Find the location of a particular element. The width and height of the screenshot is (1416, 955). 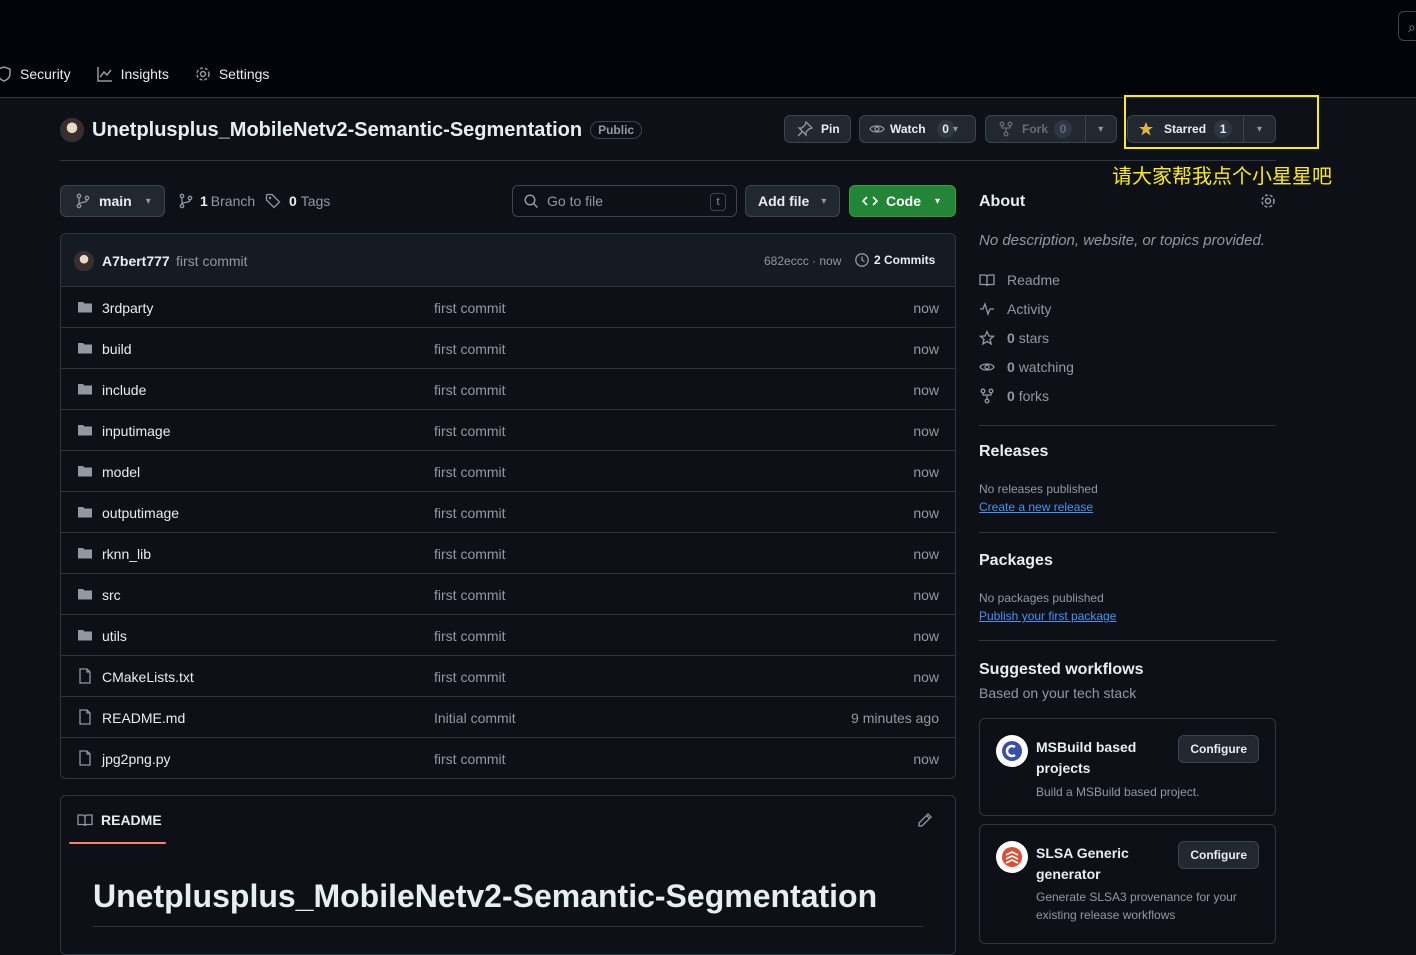

star-icon is located at coordinates (987, 338).